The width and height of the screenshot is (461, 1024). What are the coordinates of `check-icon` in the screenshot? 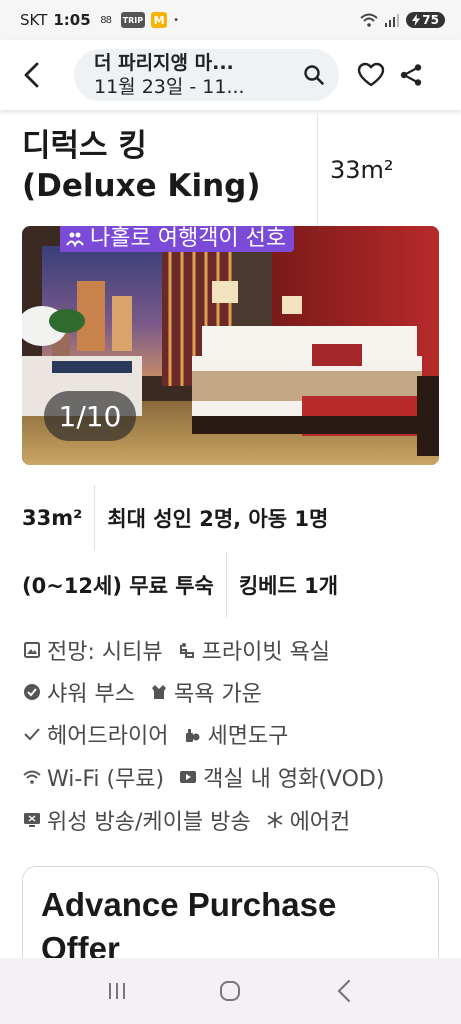 It's located at (32, 734).